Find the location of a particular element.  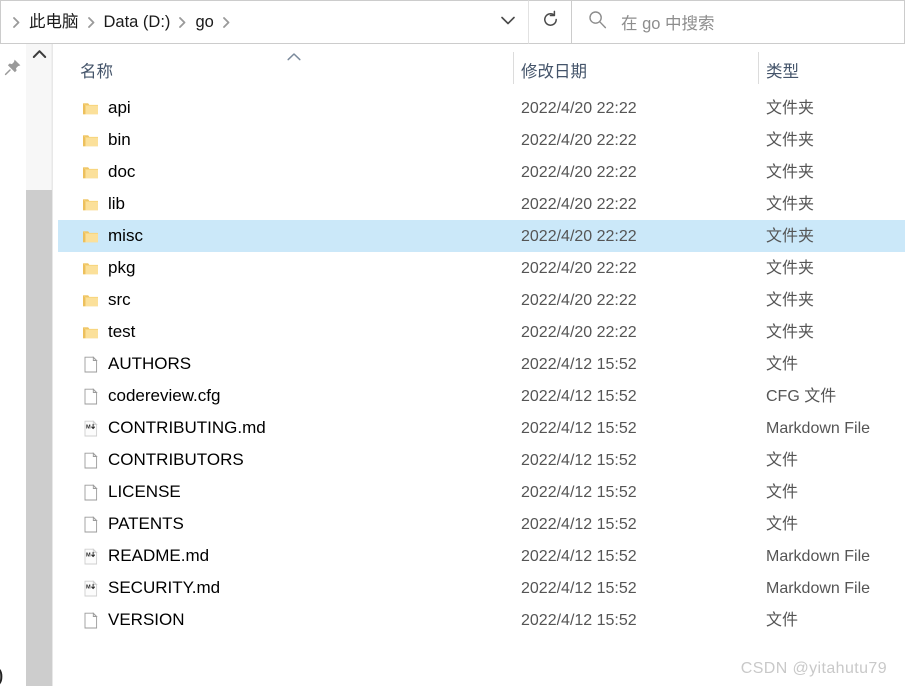

scrollbar-thumb is located at coordinates (39, 438).